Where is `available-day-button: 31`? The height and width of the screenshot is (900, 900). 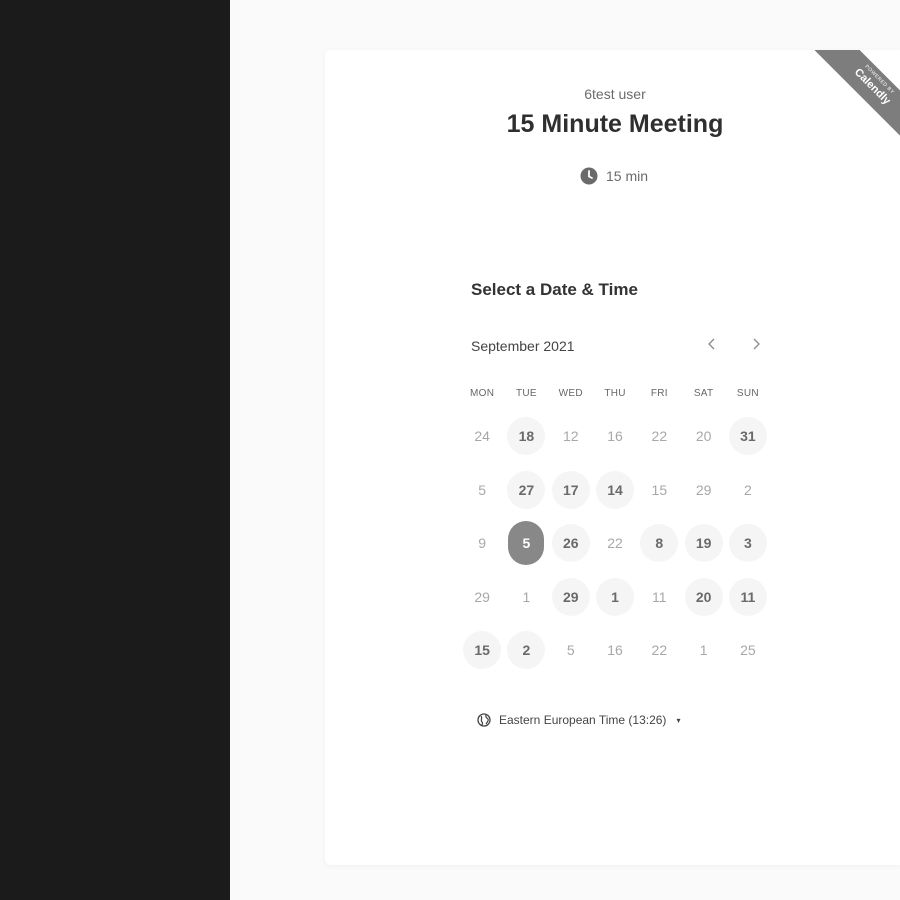 available-day-button: 31 is located at coordinates (747, 436).